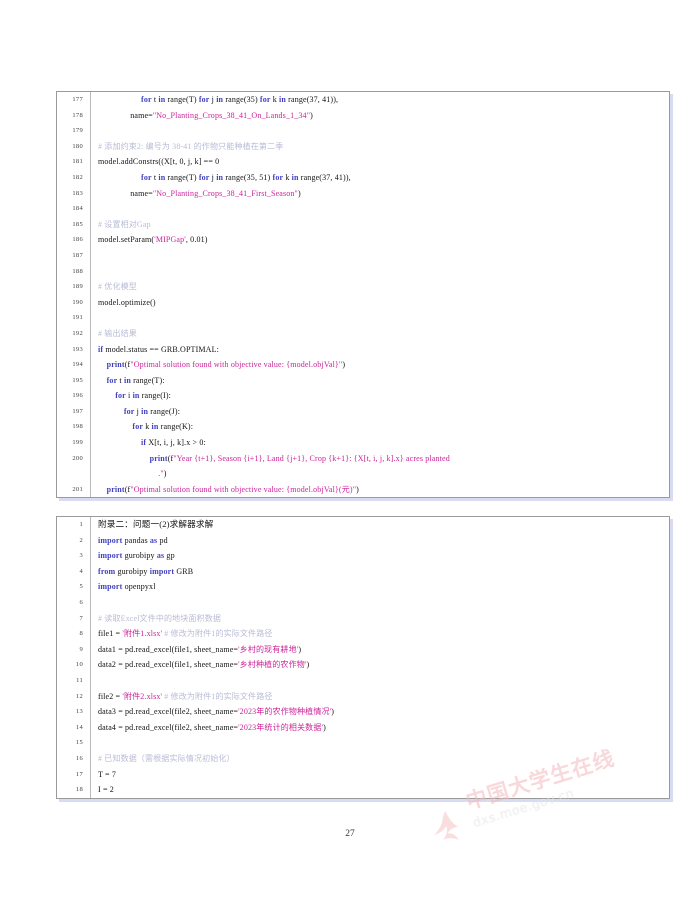  What do you see at coordinates (155, 396) in the screenshot?
I see `code-token-plain: range(I):` at bounding box center [155, 396].